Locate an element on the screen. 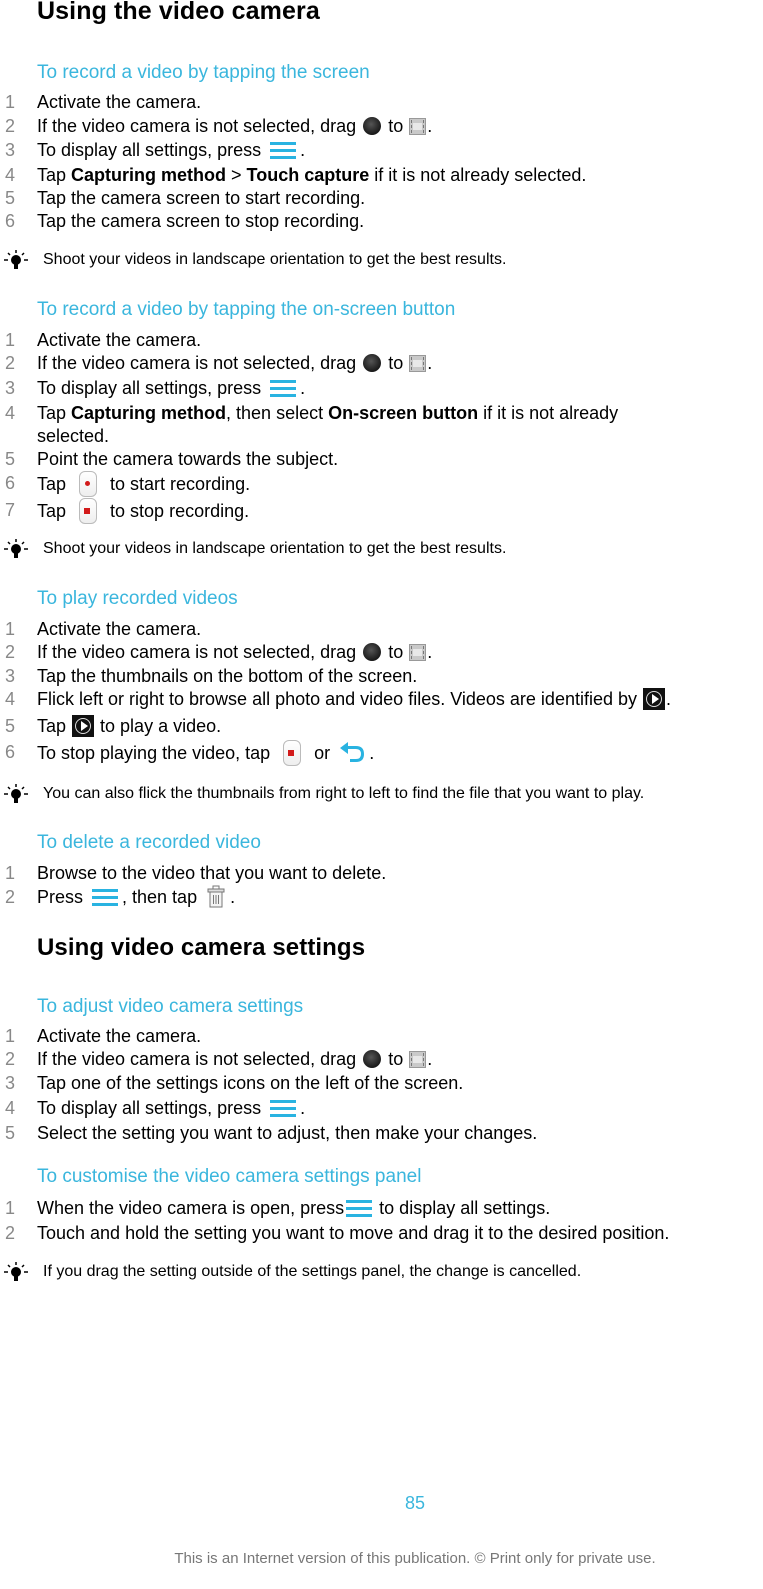  ui-term: Touch capture is located at coordinates (308, 175).